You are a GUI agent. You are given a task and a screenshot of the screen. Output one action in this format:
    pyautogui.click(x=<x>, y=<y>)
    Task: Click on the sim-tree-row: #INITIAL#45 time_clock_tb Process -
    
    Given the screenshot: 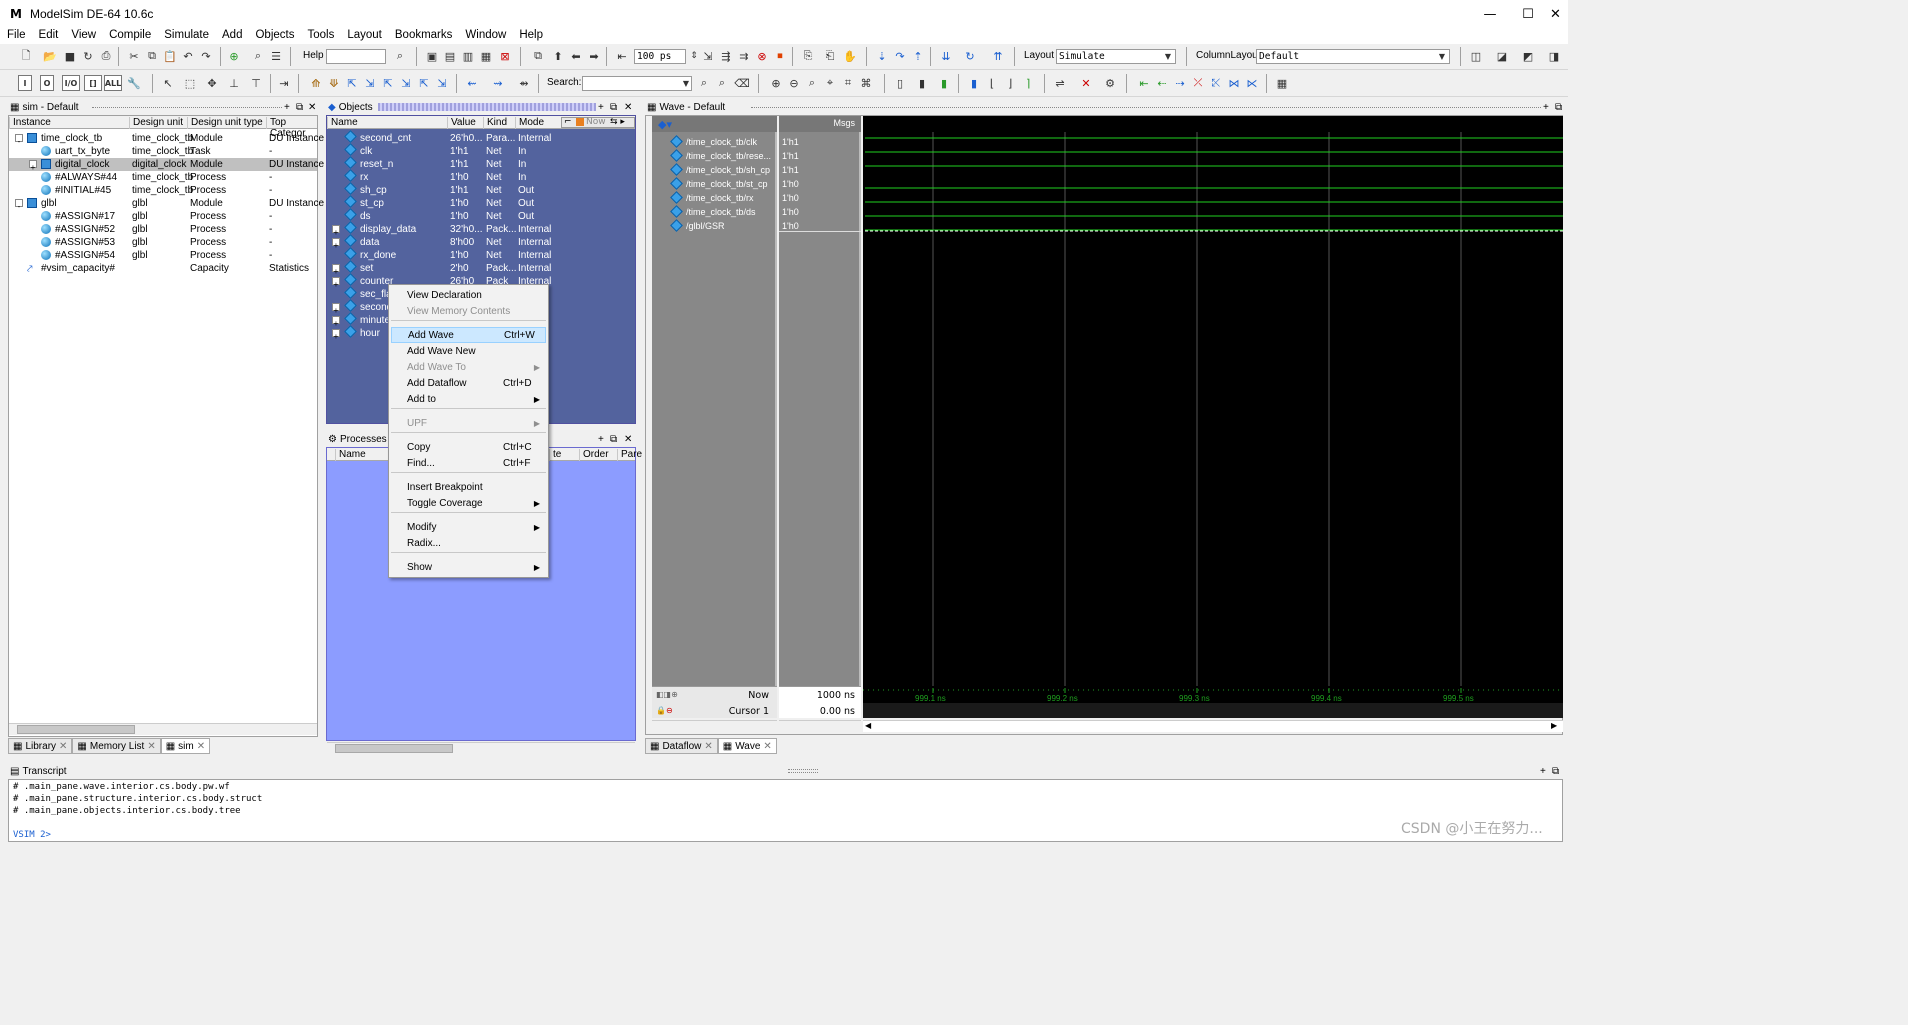 What is the action you would take?
    pyautogui.click(x=163, y=190)
    